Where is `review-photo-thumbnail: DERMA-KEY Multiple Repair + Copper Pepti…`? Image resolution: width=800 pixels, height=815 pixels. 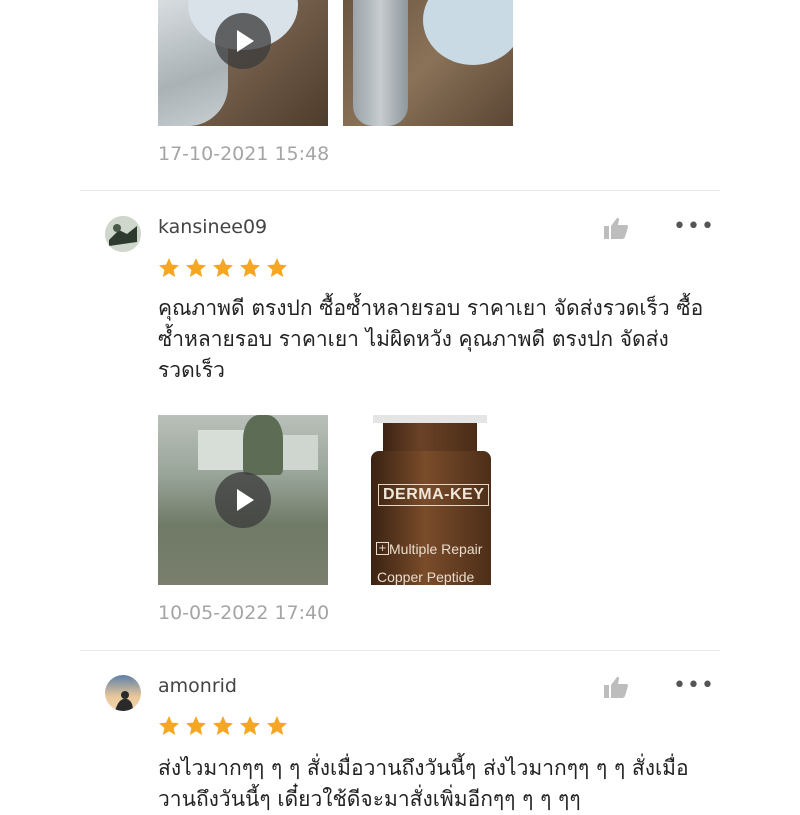 review-photo-thumbnail: DERMA-KEY Multiple Repair + Copper Pepti… is located at coordinates (428, 500).